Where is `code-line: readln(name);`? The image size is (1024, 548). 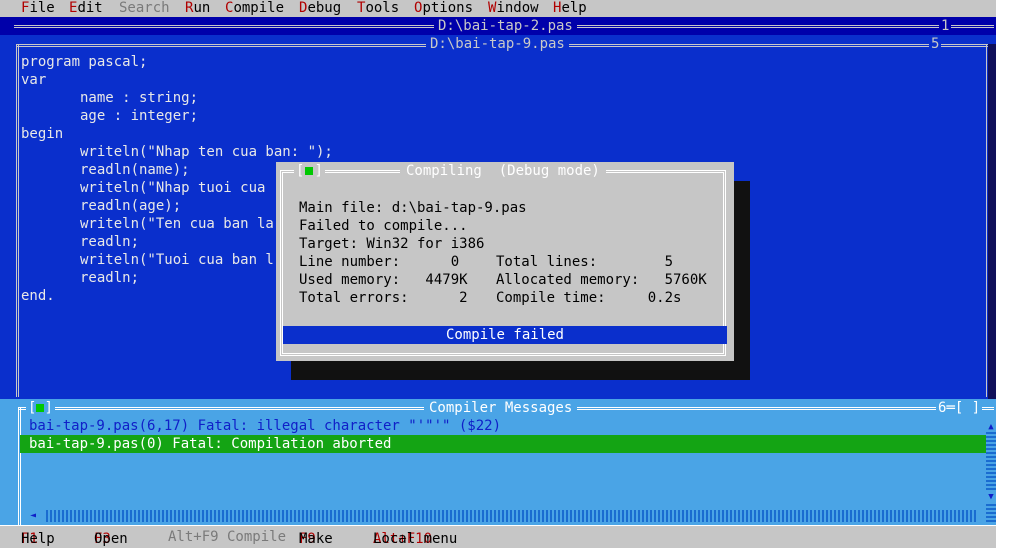 code-line: readln(name); is located at coordinates (105, 170).